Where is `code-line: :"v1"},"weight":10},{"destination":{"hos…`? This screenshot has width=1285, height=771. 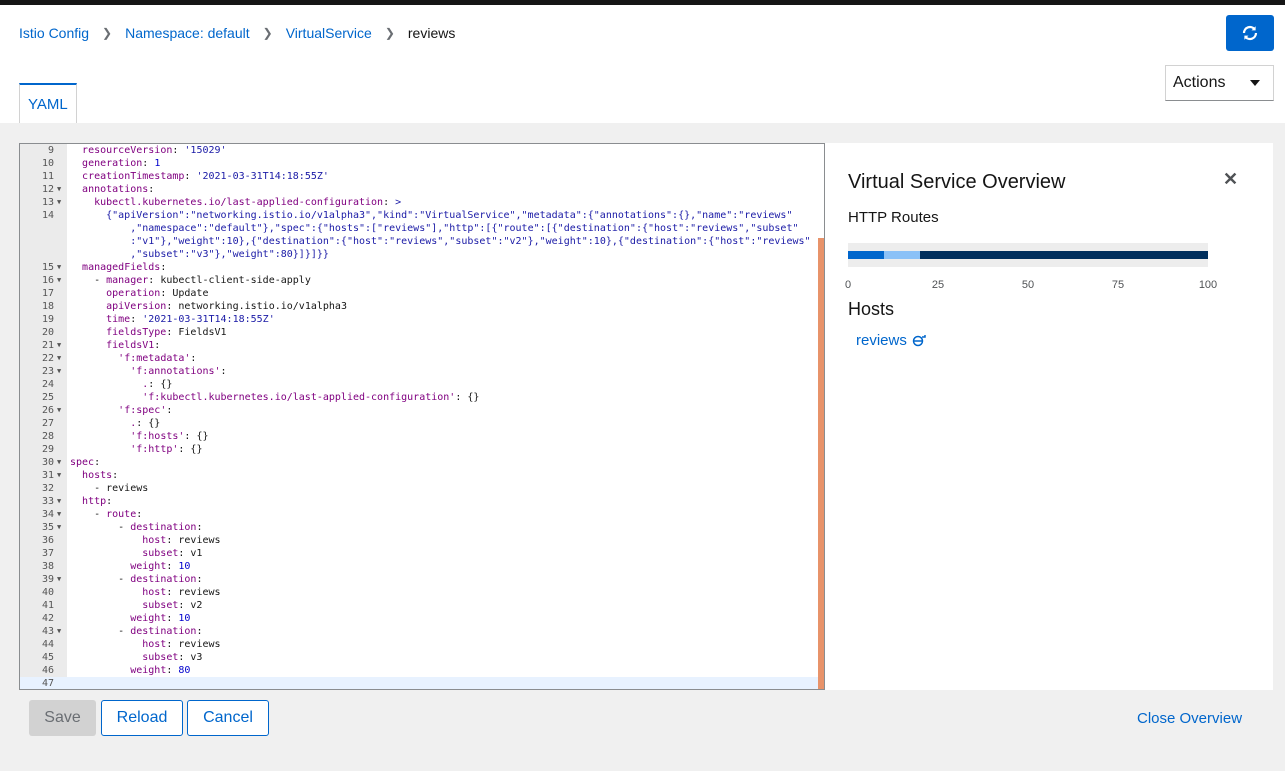 code-line: :"v1"},"weight":10},{"destination":{"hos… is located at coordinates (422, 241).